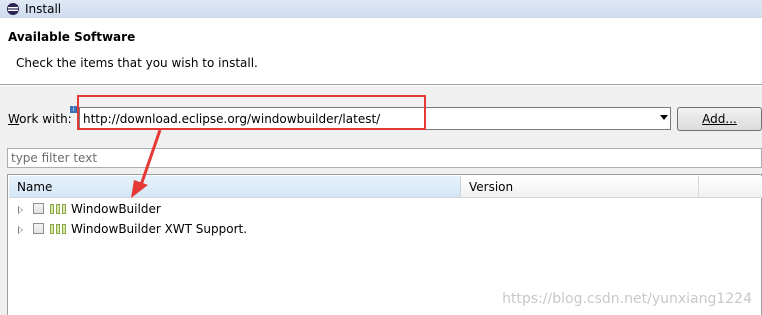 The width and height of the screenshot is (762, 315). I want to click on filter-input, so click(381, 158).